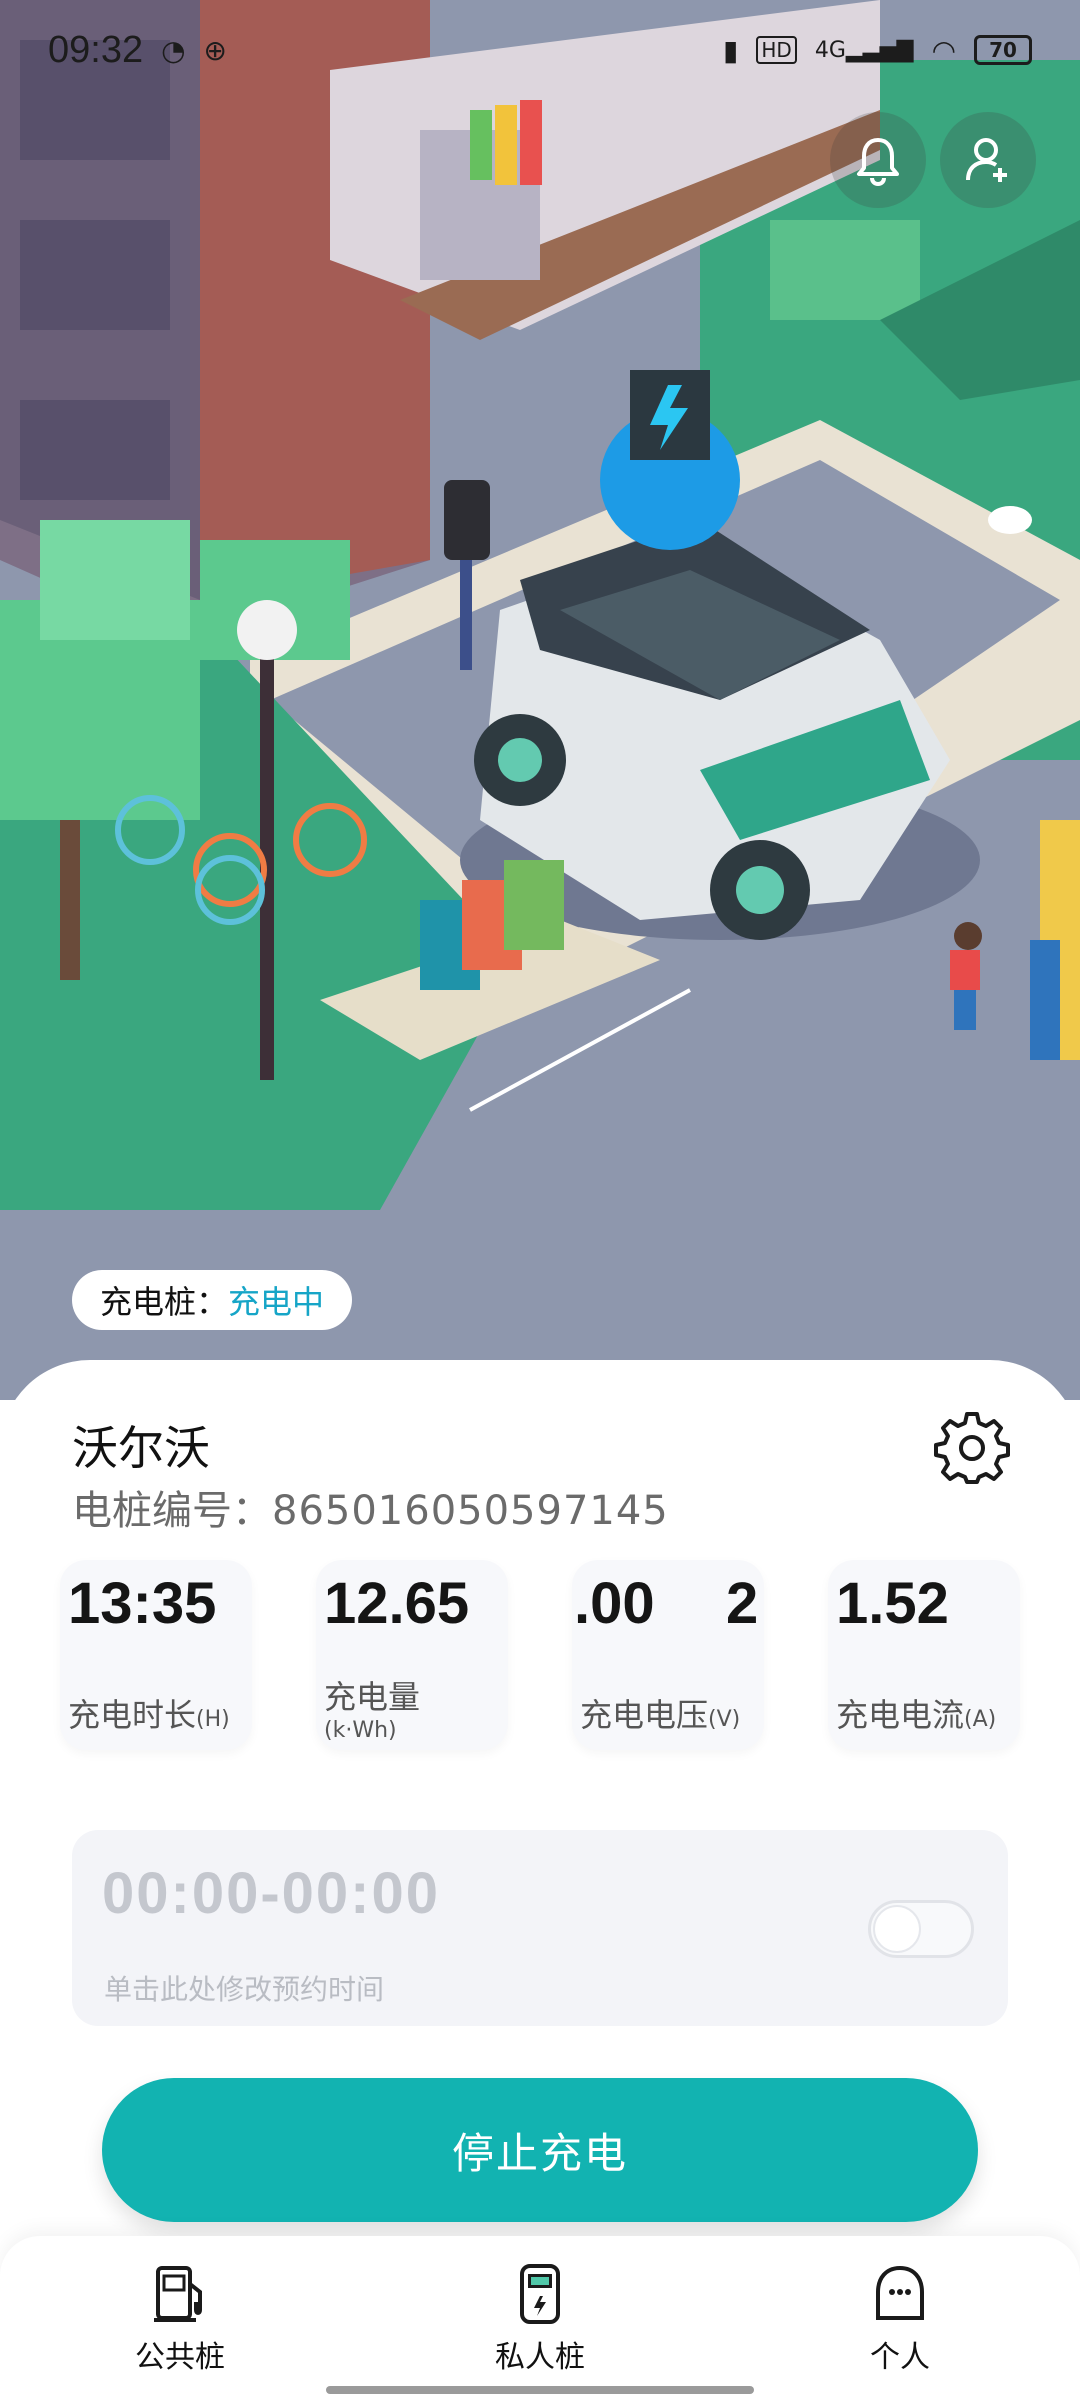 This screenshot has height=2400, width=1080. What do you see at coordinates (614, 1603) in the screenshot?
I see `stat-voltage-value: .00` at bounding box center [614, 1603].